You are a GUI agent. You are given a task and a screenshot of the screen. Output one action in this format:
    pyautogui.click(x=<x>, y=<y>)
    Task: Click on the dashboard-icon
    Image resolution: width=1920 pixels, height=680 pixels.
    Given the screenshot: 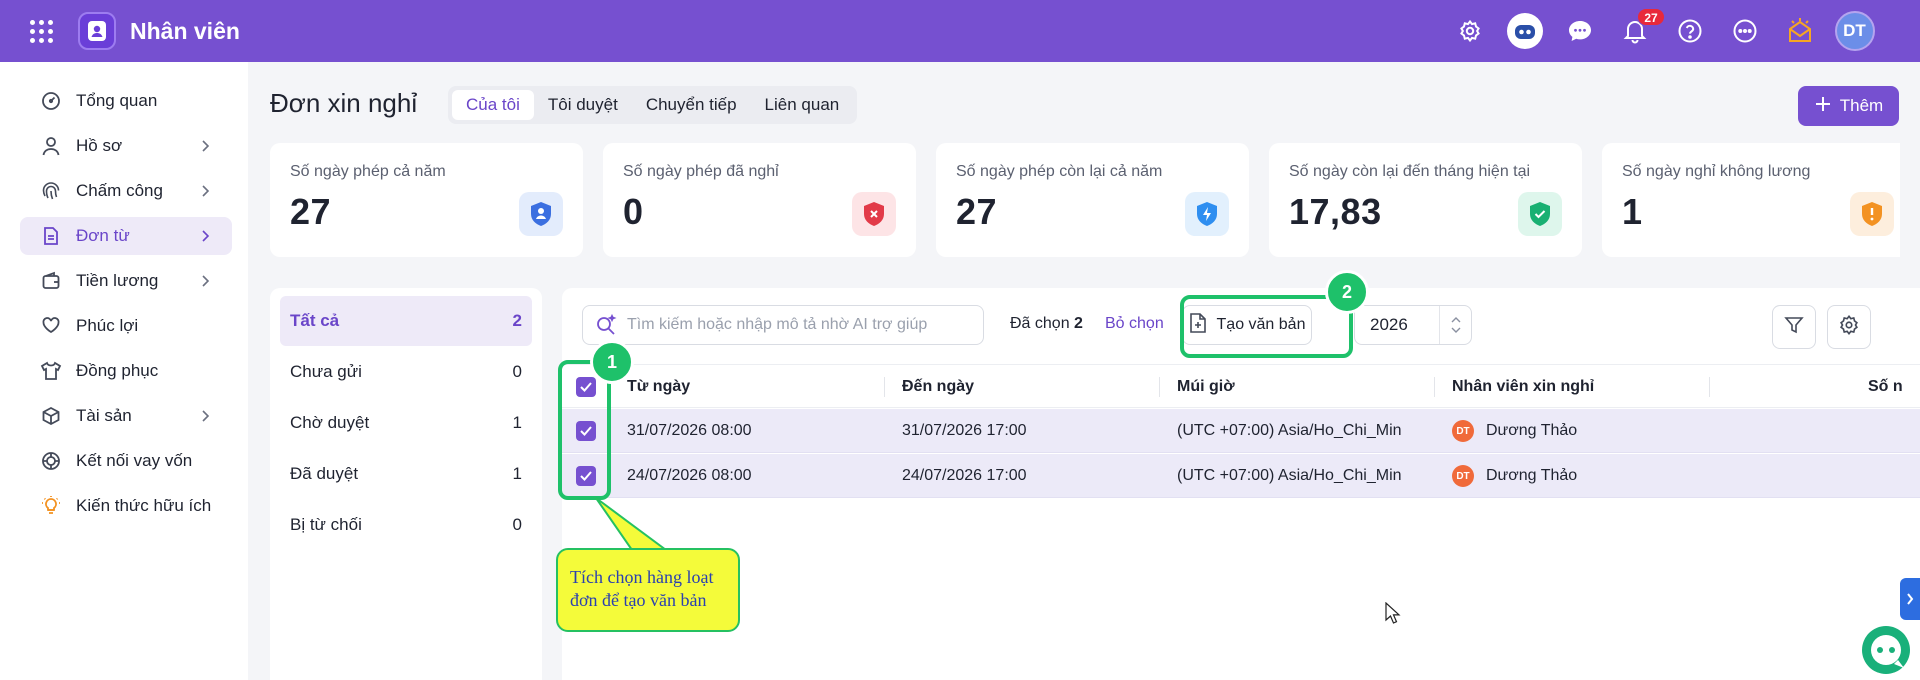 What is the action you would take?
    pyautogui.click(x=51, y=101)
    